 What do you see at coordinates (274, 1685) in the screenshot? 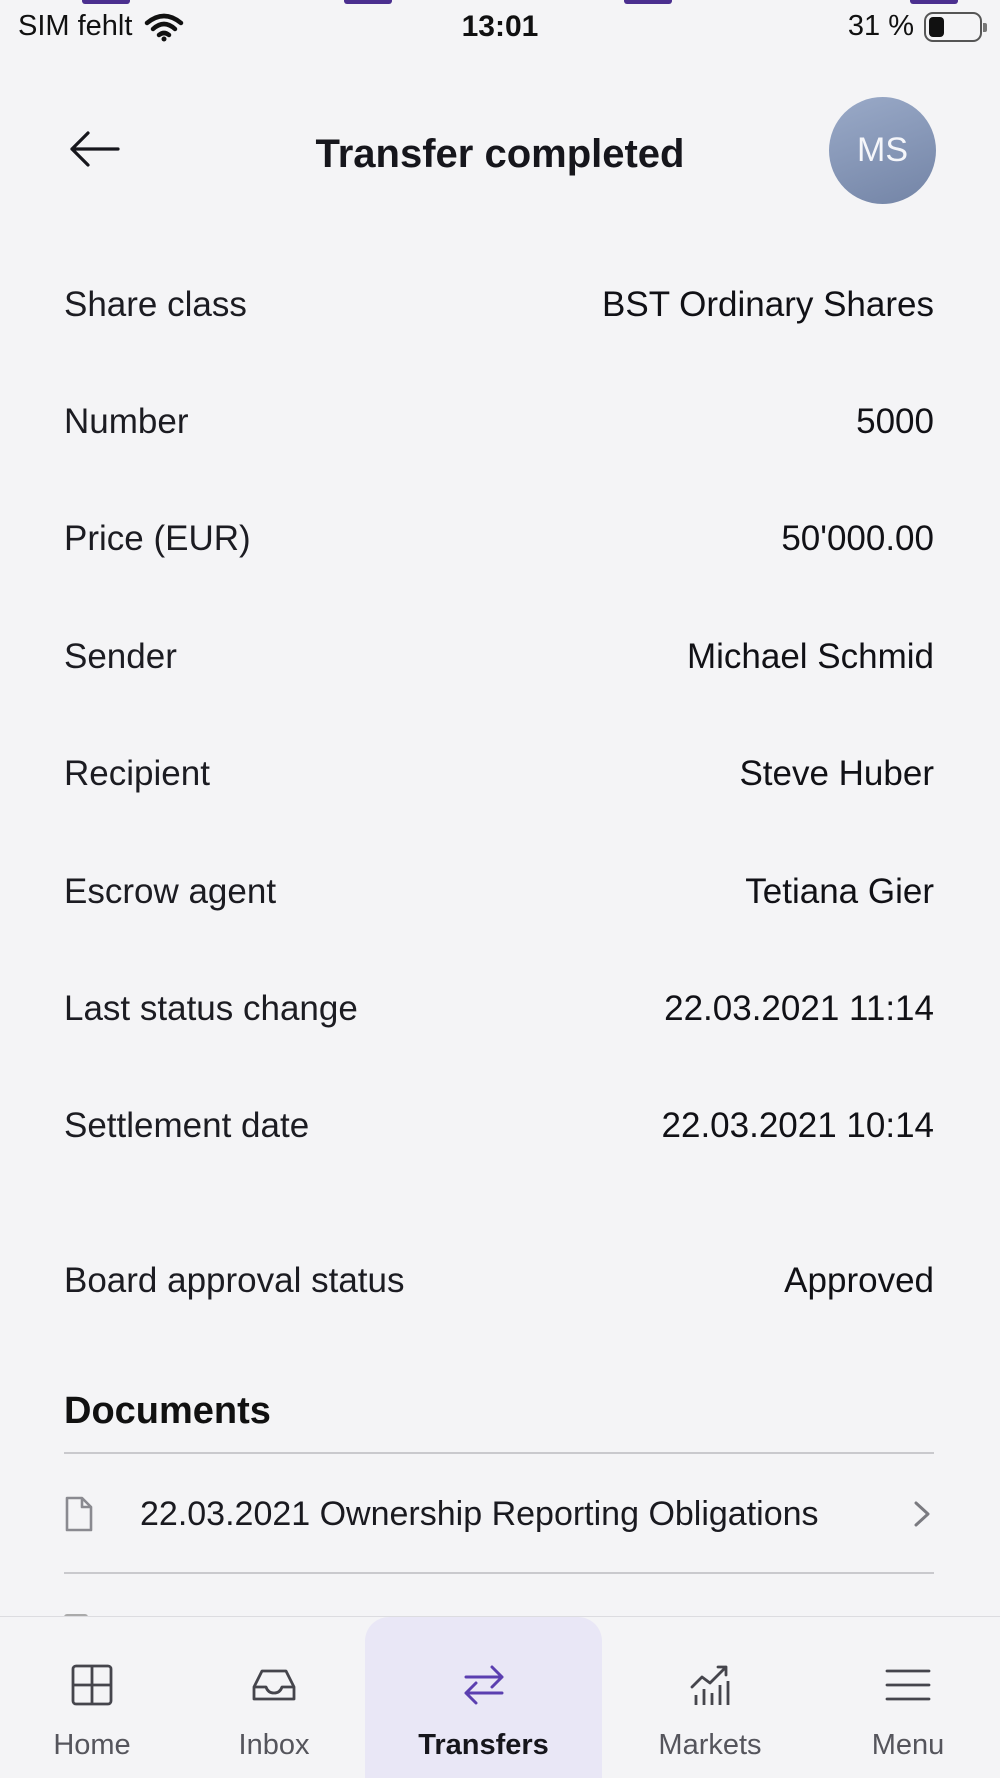
I see `inbox-tray-icon` at bounding box center [274, 1685].